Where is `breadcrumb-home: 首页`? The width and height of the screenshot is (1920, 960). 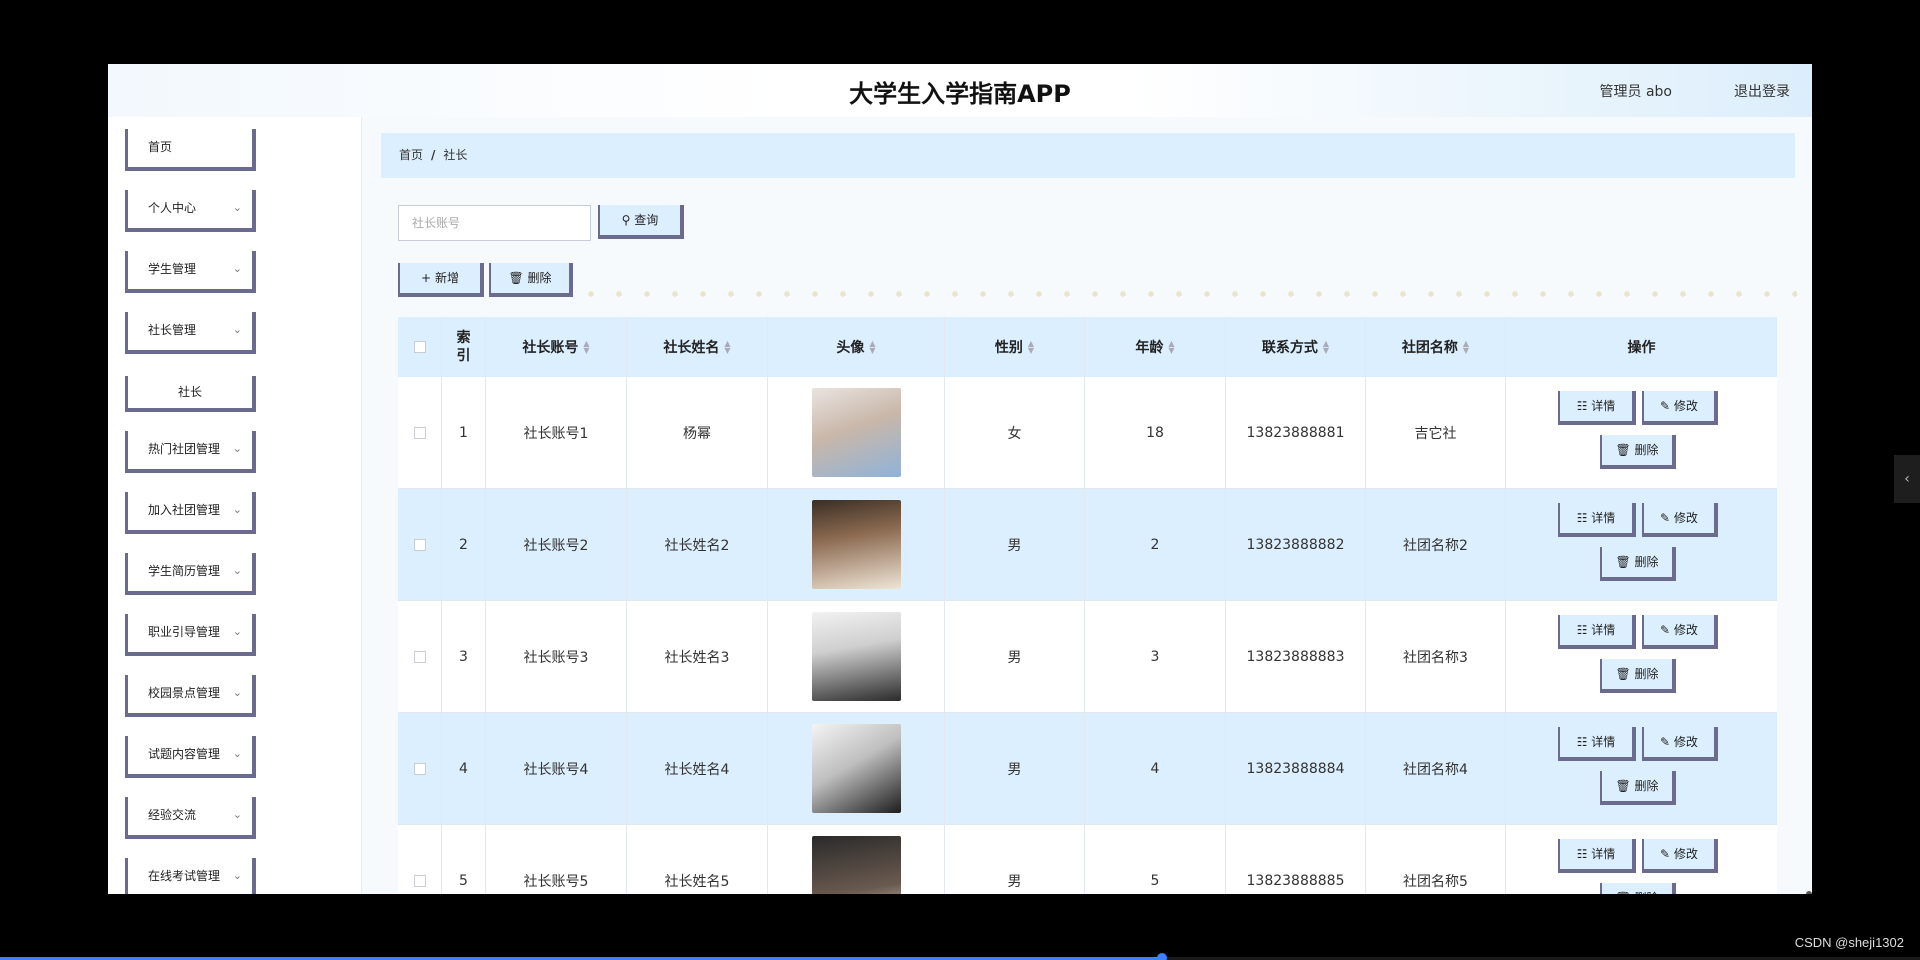
breadcrumb-home: 首页 is located at coordinates (411, 155).